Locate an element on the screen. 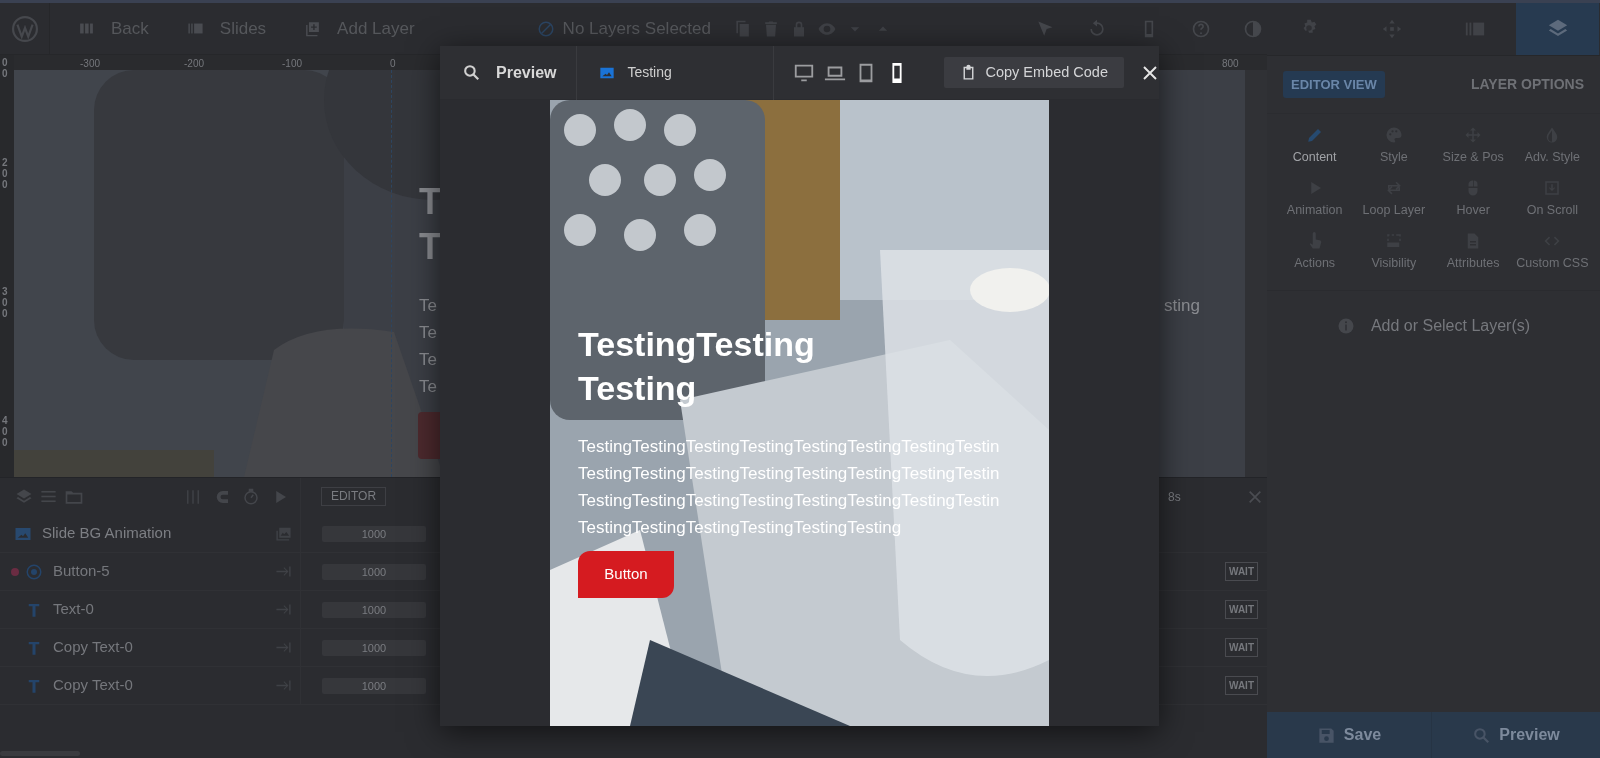 This screenshot has width=1600, height=758. option-tab: Style is located at coordinates (1394, 146).